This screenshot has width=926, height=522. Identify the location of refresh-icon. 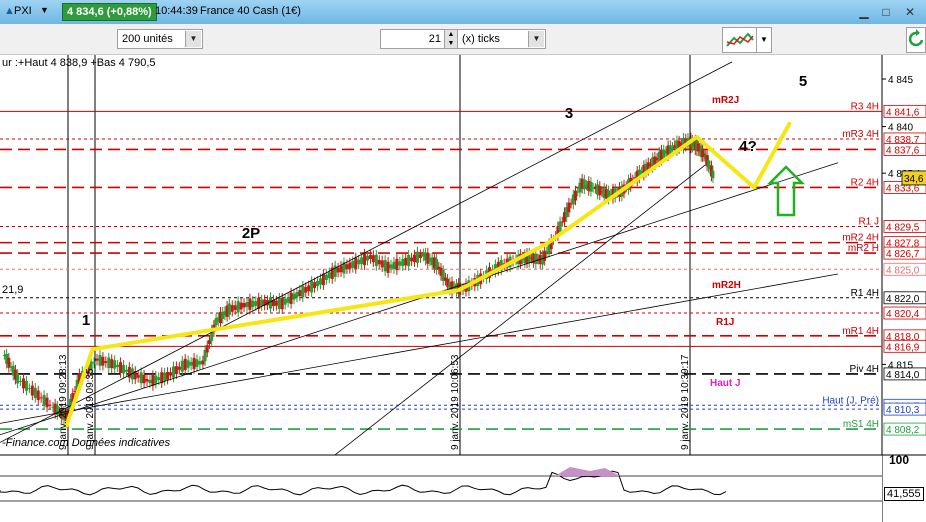
(916, 38).